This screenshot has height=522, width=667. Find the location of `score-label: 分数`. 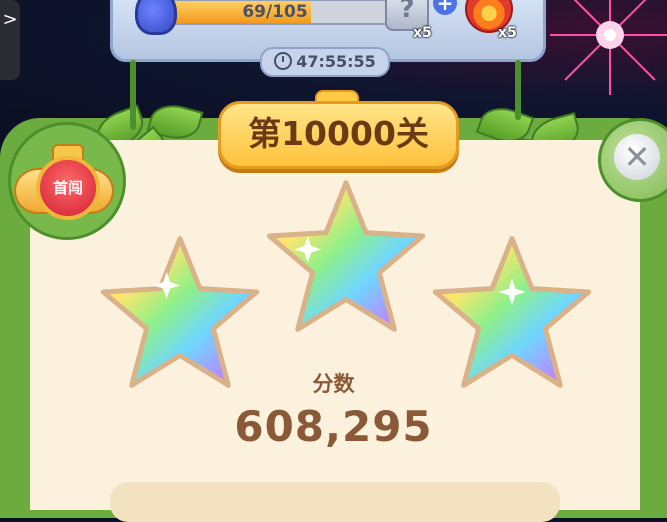

score-label: 分数 is located at coordinates (333, 384).